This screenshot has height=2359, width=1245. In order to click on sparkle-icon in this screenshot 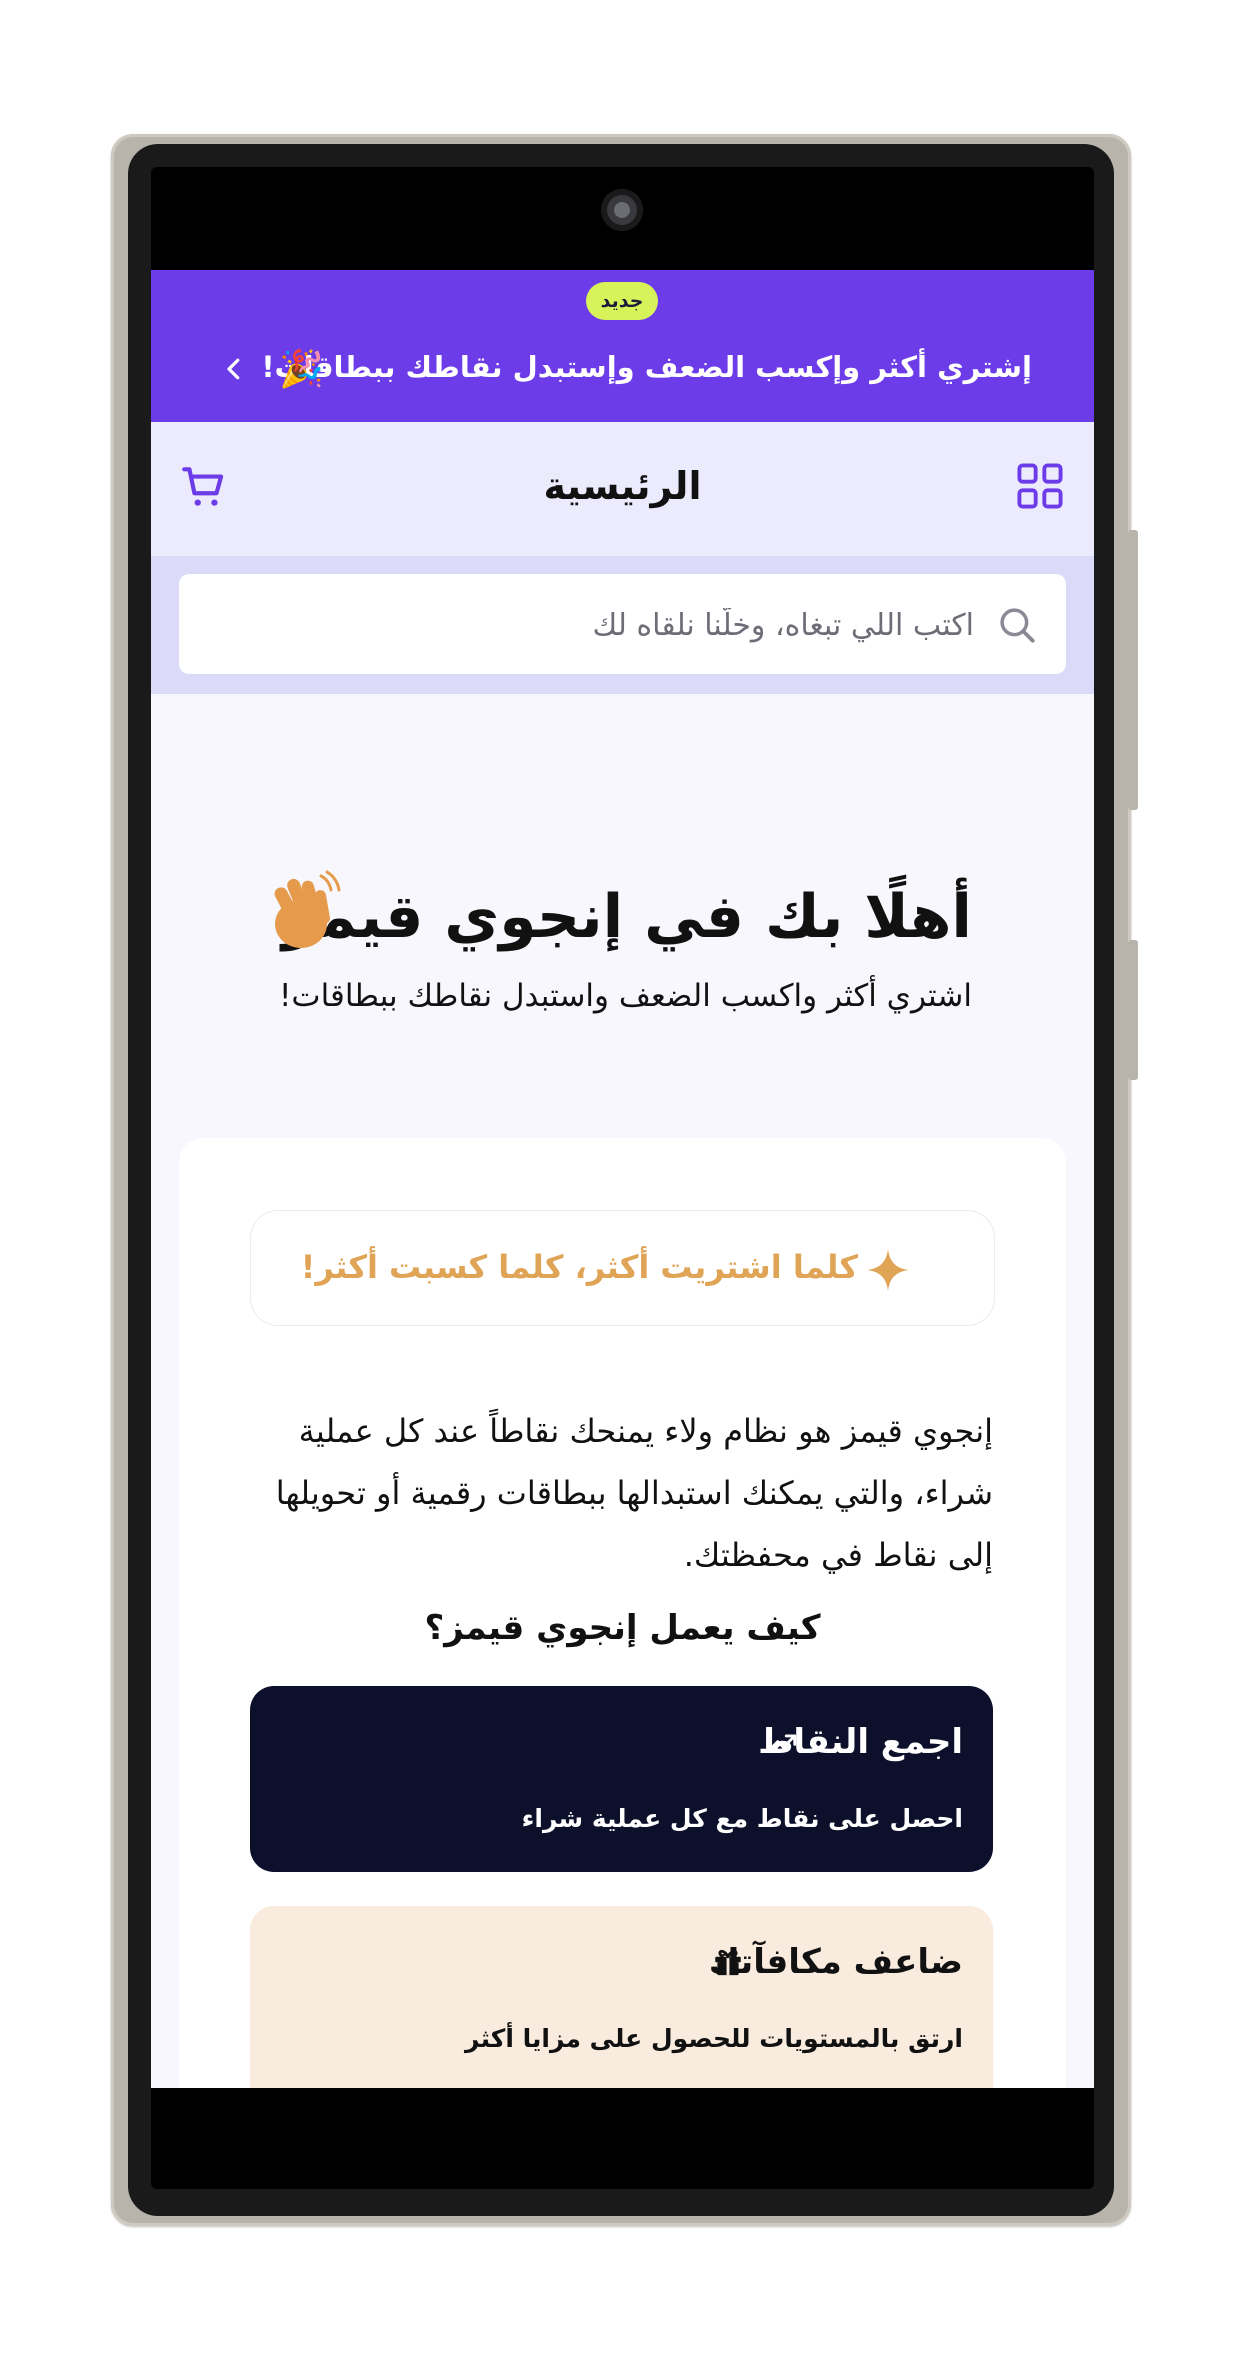, I will do `click(888, 1270)`.